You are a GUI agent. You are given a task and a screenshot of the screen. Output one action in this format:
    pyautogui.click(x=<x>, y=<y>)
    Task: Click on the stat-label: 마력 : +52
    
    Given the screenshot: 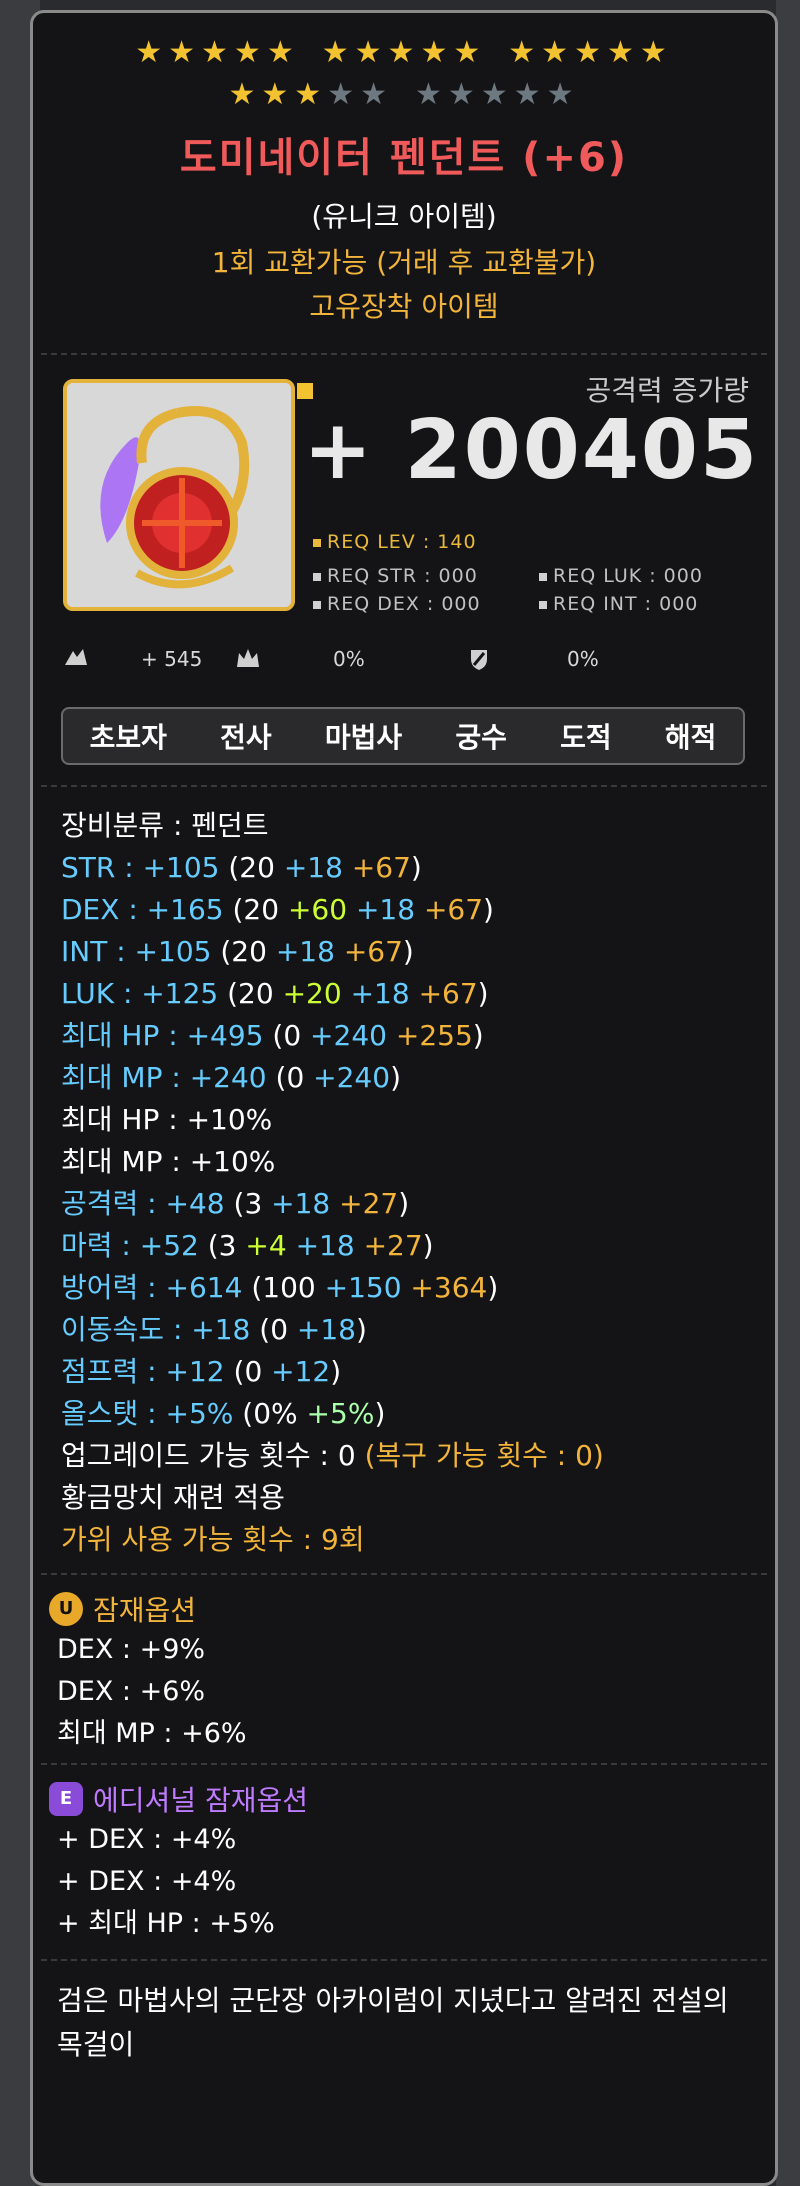 What is the action you would take?
    pyautogui.click(x=134, y=1245)
    